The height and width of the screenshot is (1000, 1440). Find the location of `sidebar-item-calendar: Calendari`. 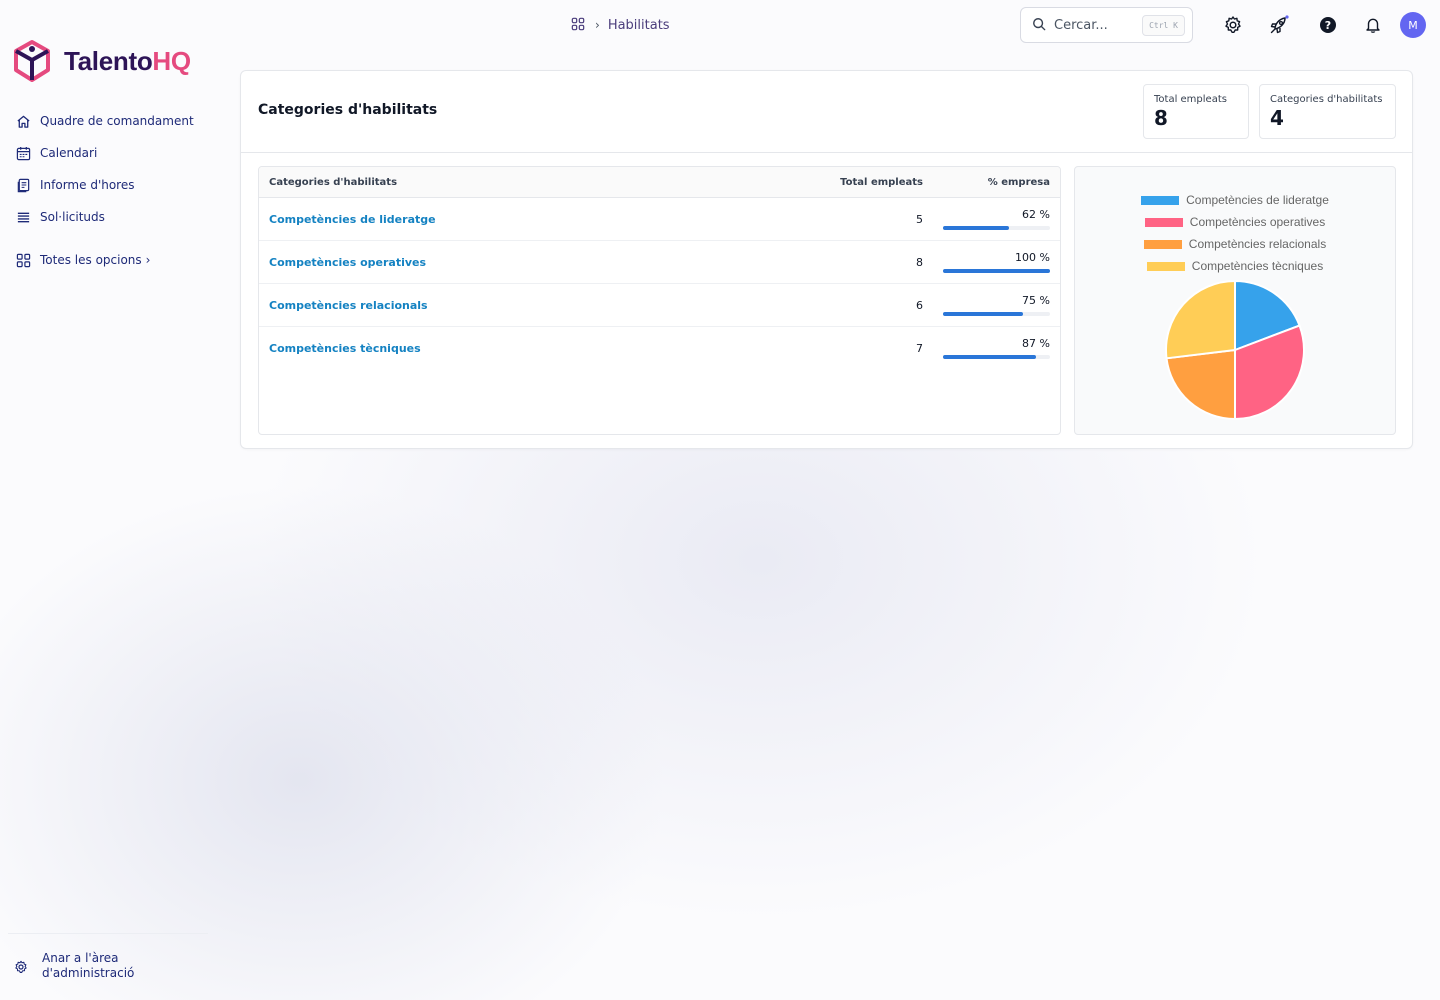

sidebar-item-calendar: Calendari is located at coordinates (115, 153).